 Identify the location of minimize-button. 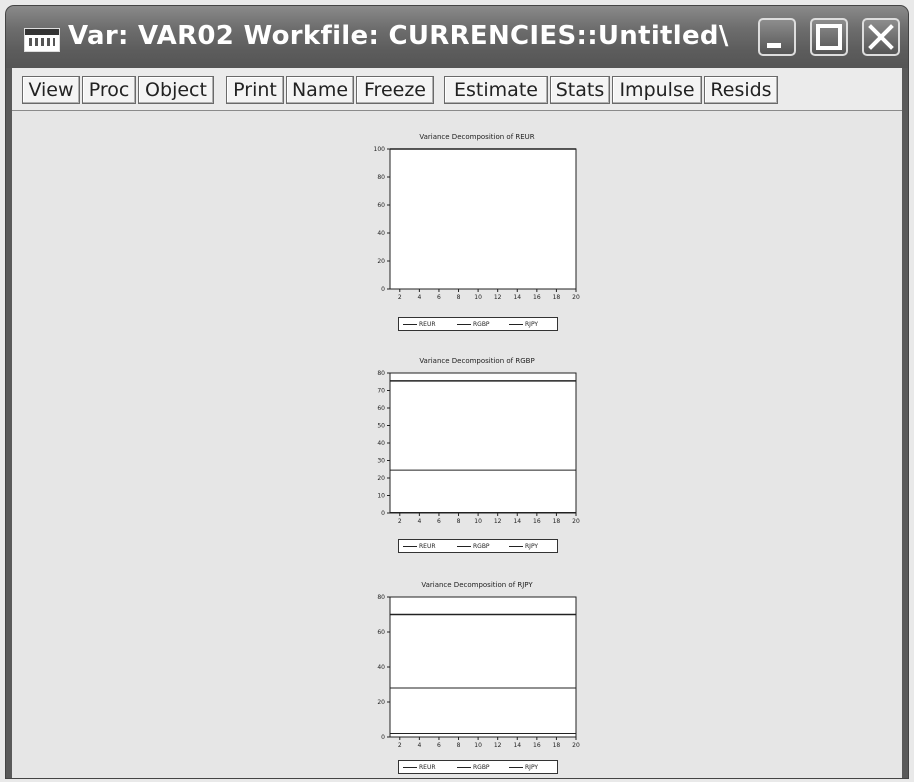
(777, 37).